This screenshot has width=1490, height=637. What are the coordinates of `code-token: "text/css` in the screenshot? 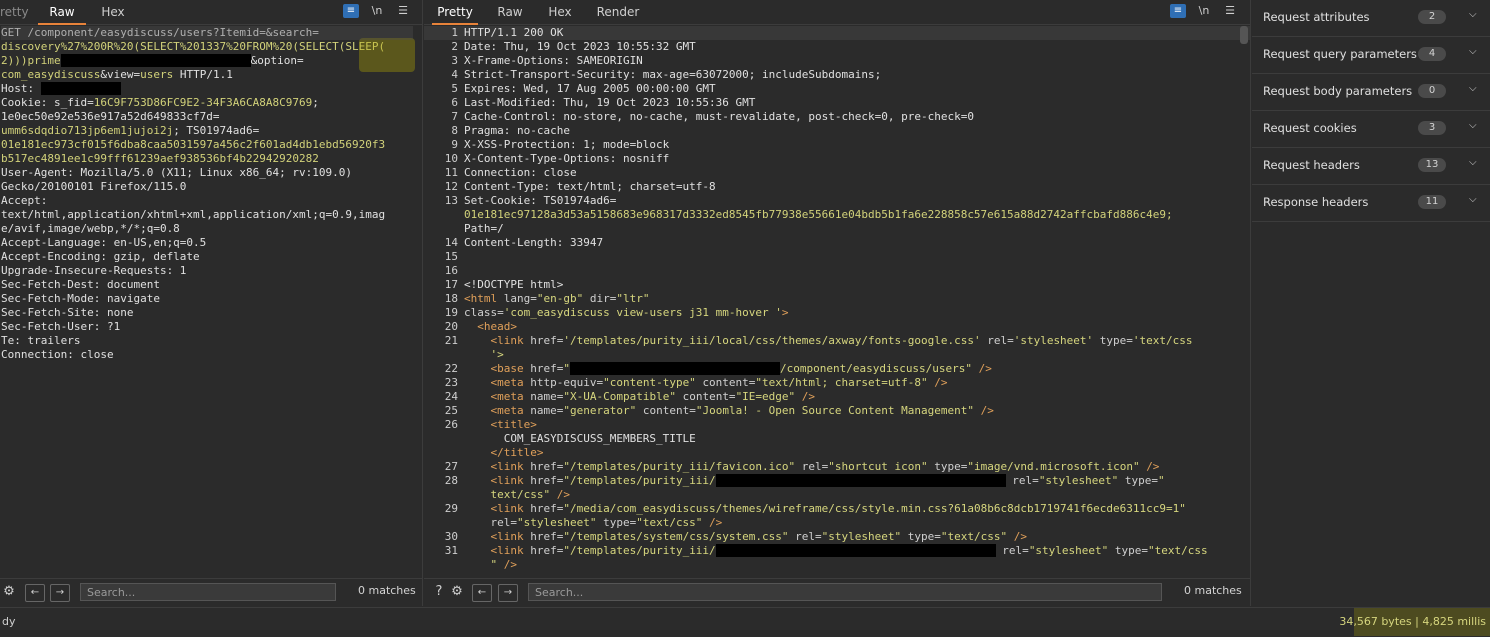 It's located at (1178, 550).